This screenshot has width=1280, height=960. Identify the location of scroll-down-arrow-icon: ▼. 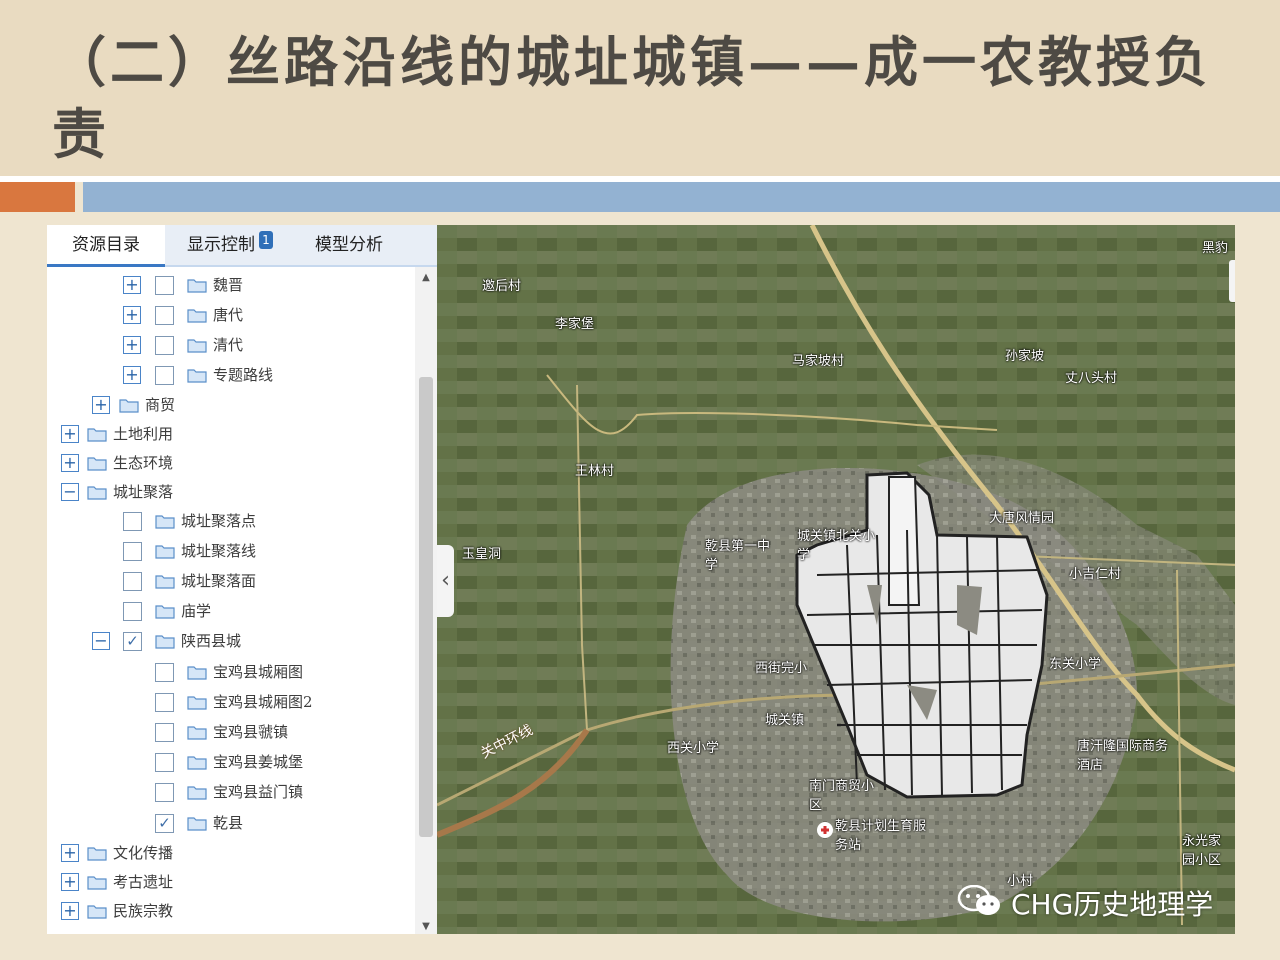
(426, 927).